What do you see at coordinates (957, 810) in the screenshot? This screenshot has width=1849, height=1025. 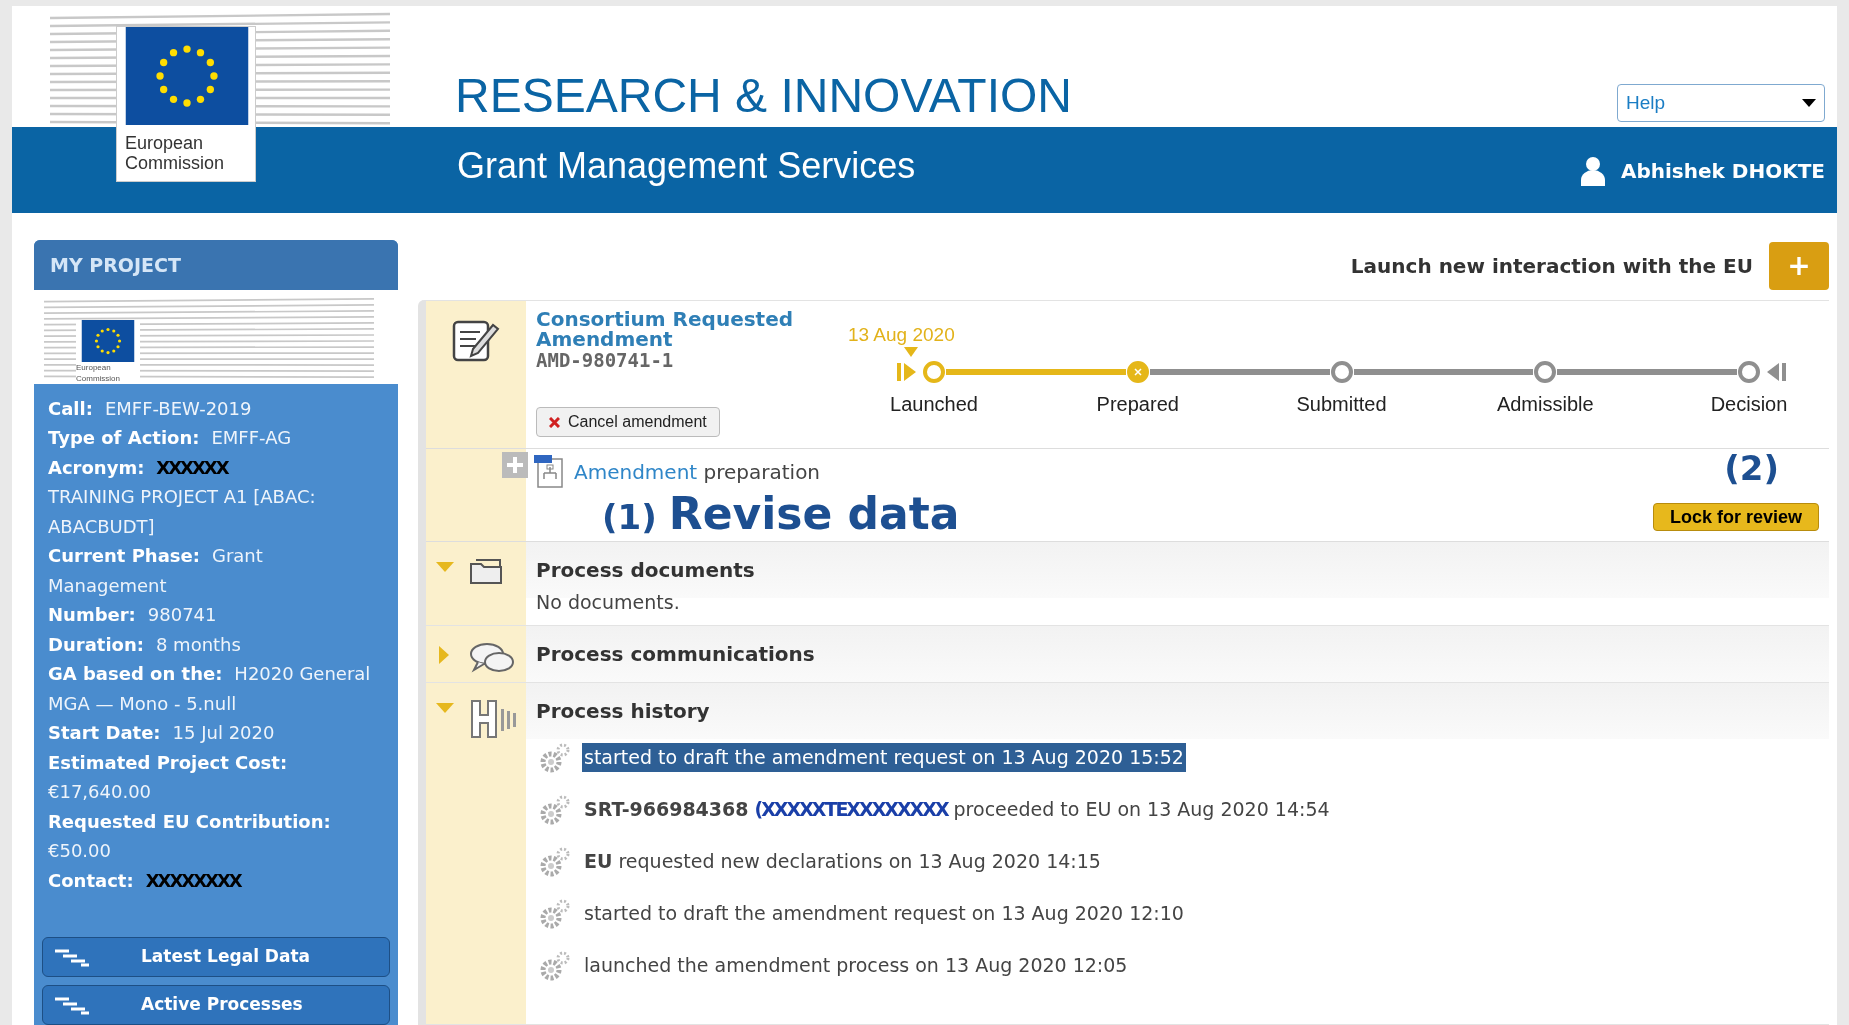 I see `history-entry: SRT-966984368 (XXXXXTEXXXXXXXX proceeded to EU on 13 Aug 2020 14:54` at bounding box center [957, 810].